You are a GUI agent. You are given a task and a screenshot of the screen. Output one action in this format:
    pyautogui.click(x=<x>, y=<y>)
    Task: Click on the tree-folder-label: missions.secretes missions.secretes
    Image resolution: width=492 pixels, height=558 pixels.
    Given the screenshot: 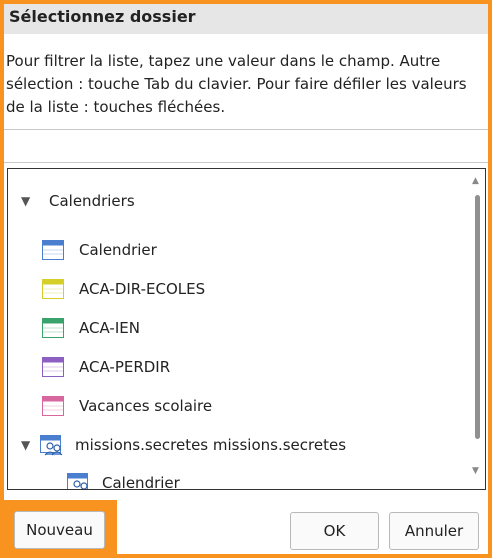 What is the action you would take?
    pyautogui.click(x=211, y=445)
    